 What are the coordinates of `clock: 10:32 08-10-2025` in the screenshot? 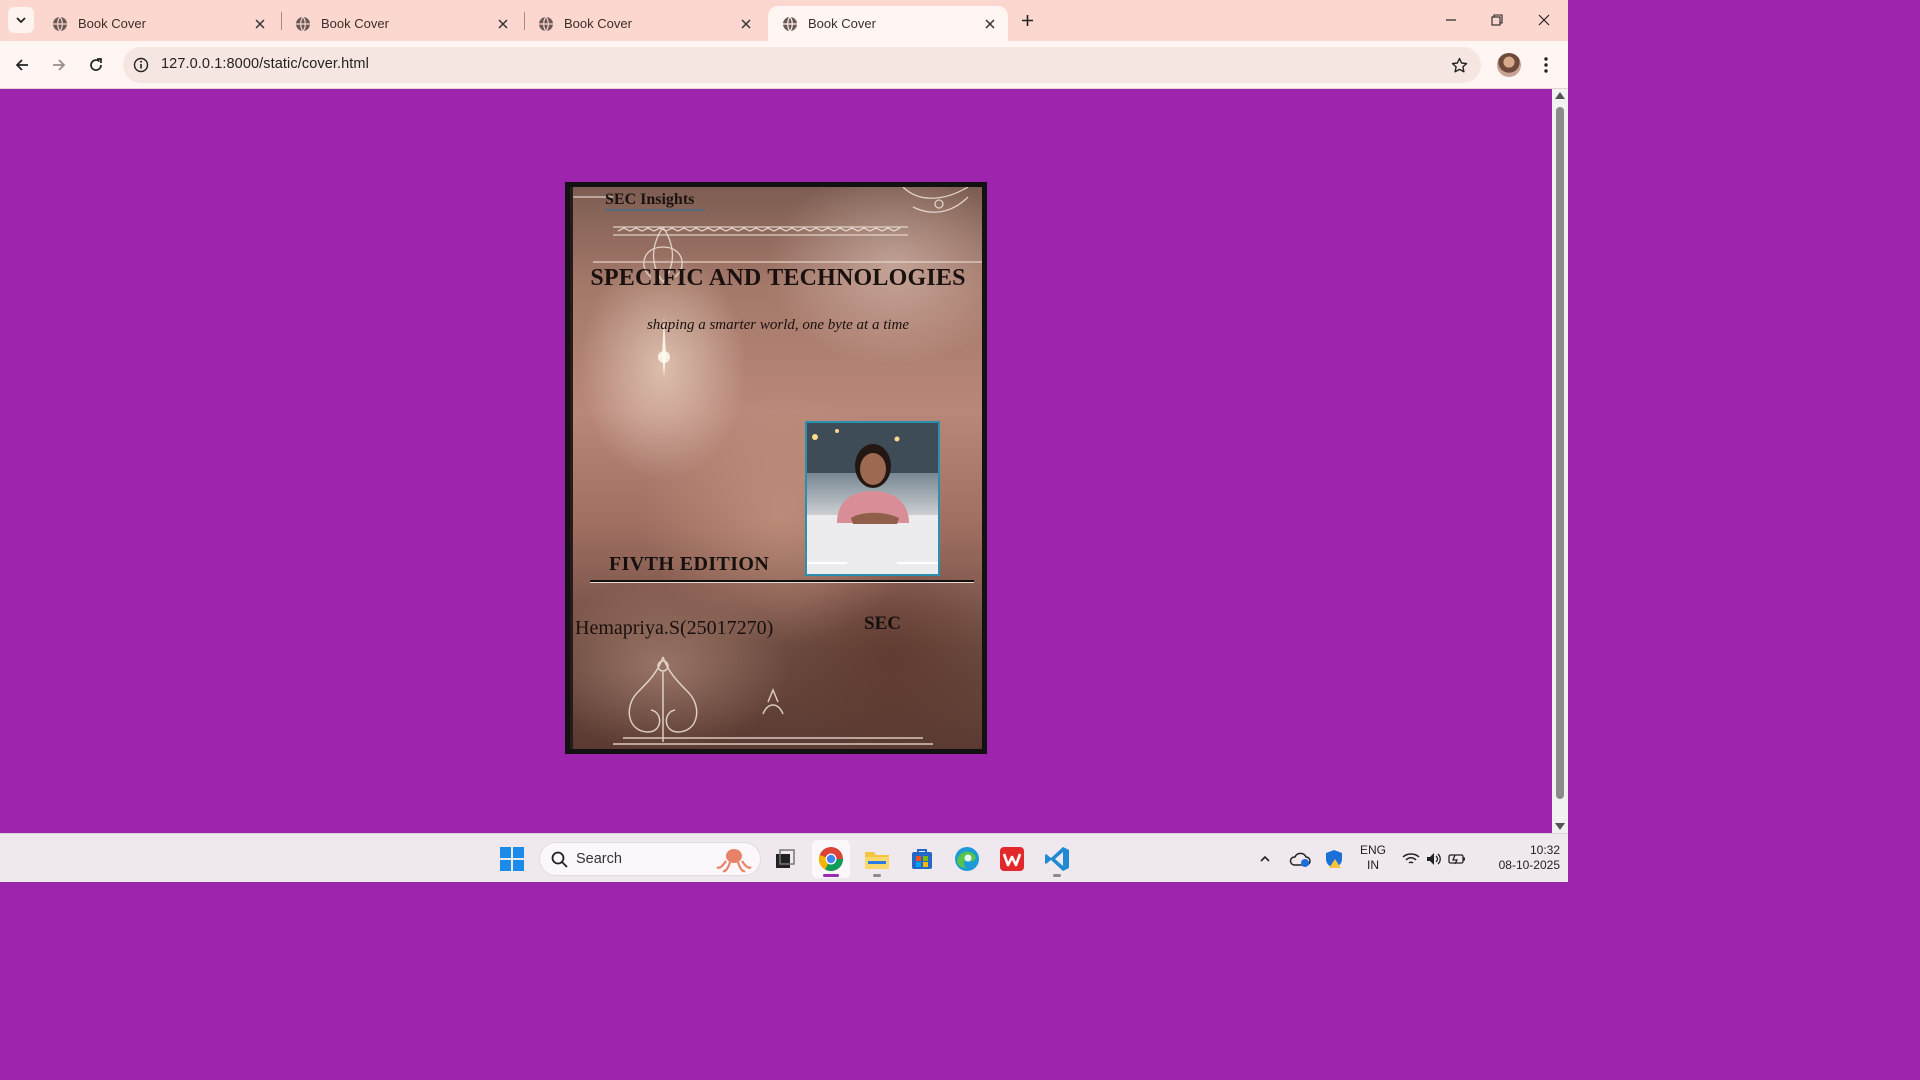 It's located at (1519, 858).